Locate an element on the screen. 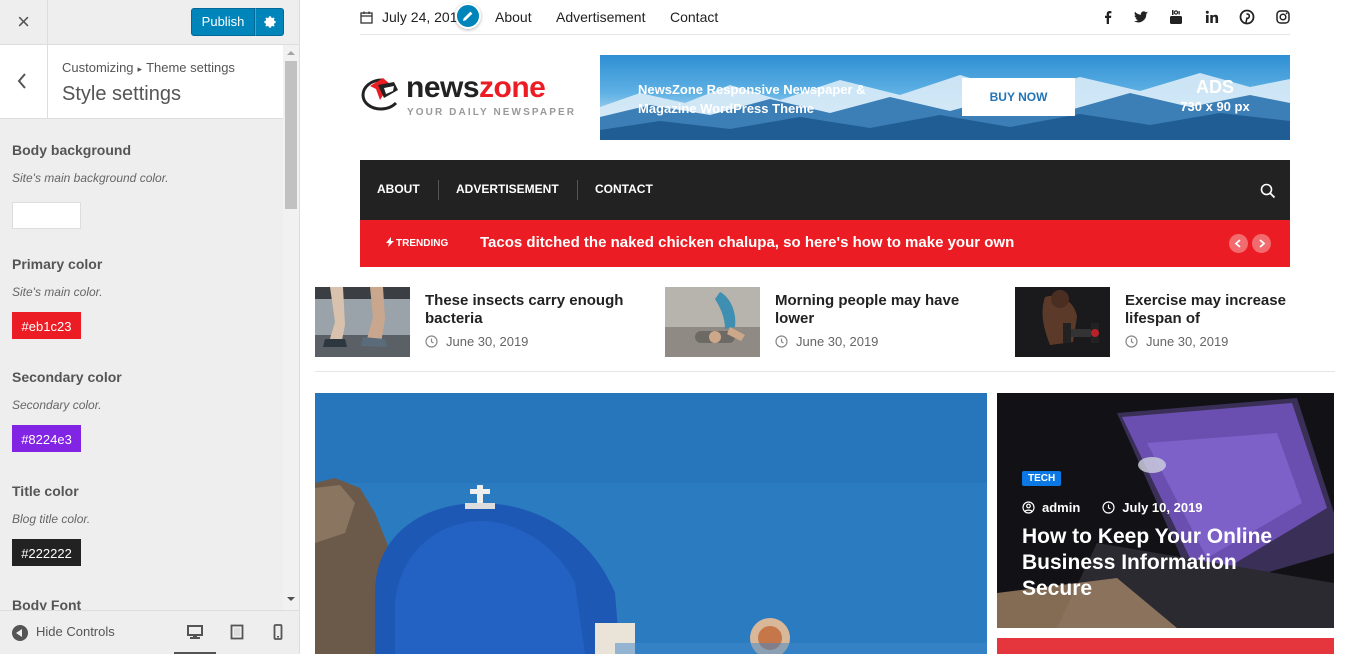  nav-divider is located at coordinates (577, 190).